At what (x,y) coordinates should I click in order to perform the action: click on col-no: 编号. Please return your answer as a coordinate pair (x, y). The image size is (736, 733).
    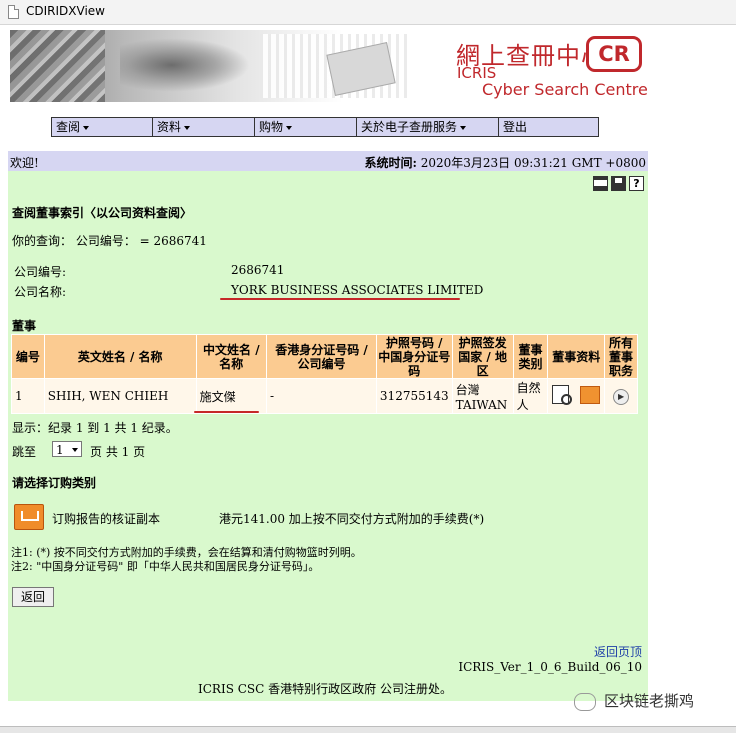
    Looking at the image, I should click on (28, 356).